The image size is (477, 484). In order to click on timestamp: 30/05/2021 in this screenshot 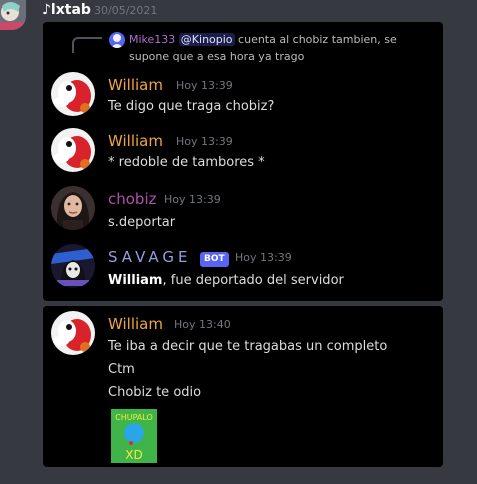, I will do `click(126, 10)`.